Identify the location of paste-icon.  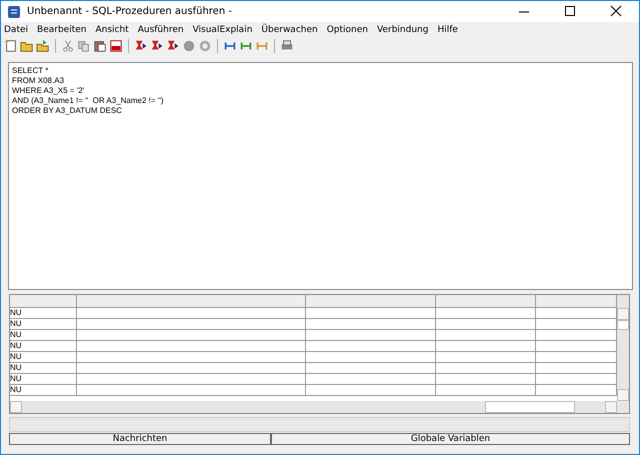
(100, 45).